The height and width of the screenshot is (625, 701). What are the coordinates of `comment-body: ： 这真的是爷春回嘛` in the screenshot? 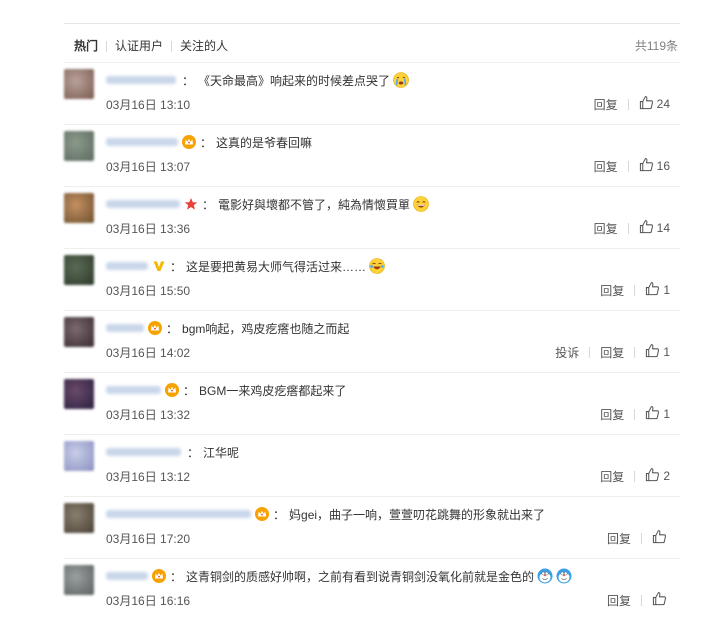 It's located at (209, 142).